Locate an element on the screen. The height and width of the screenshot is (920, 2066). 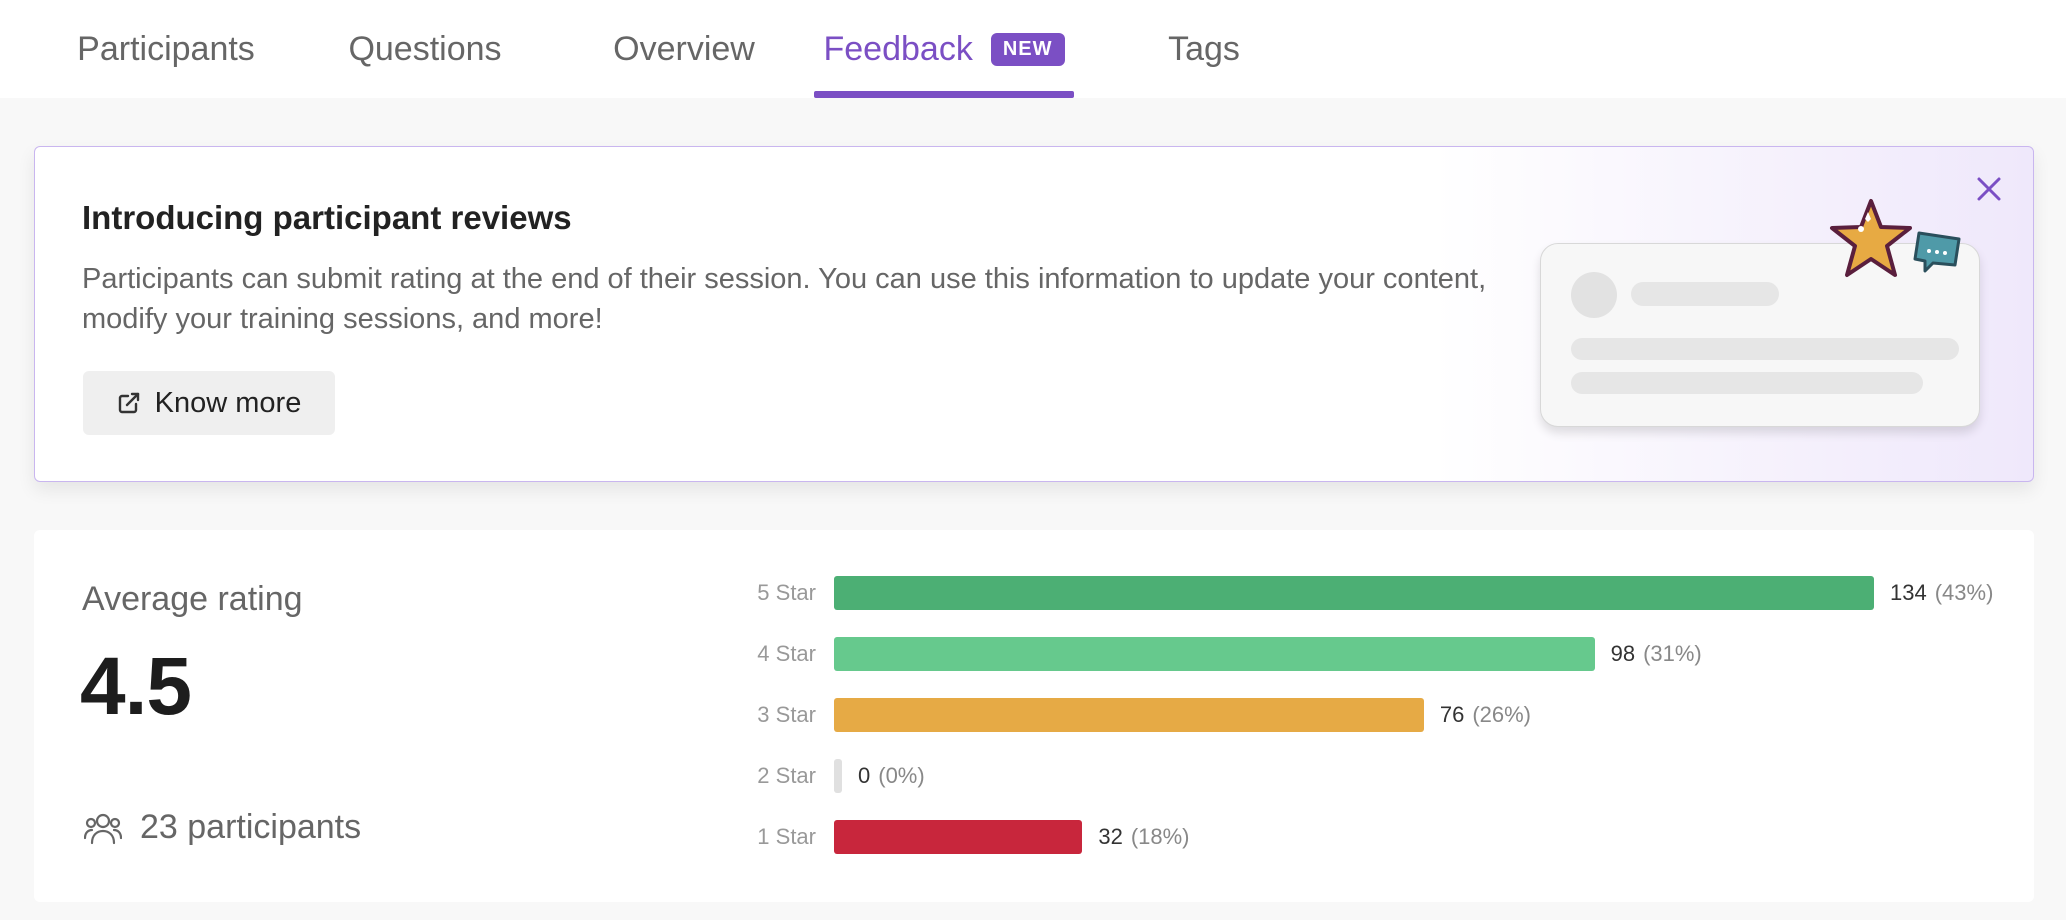
tab-label: Participants is located at coordinates (166, 48).